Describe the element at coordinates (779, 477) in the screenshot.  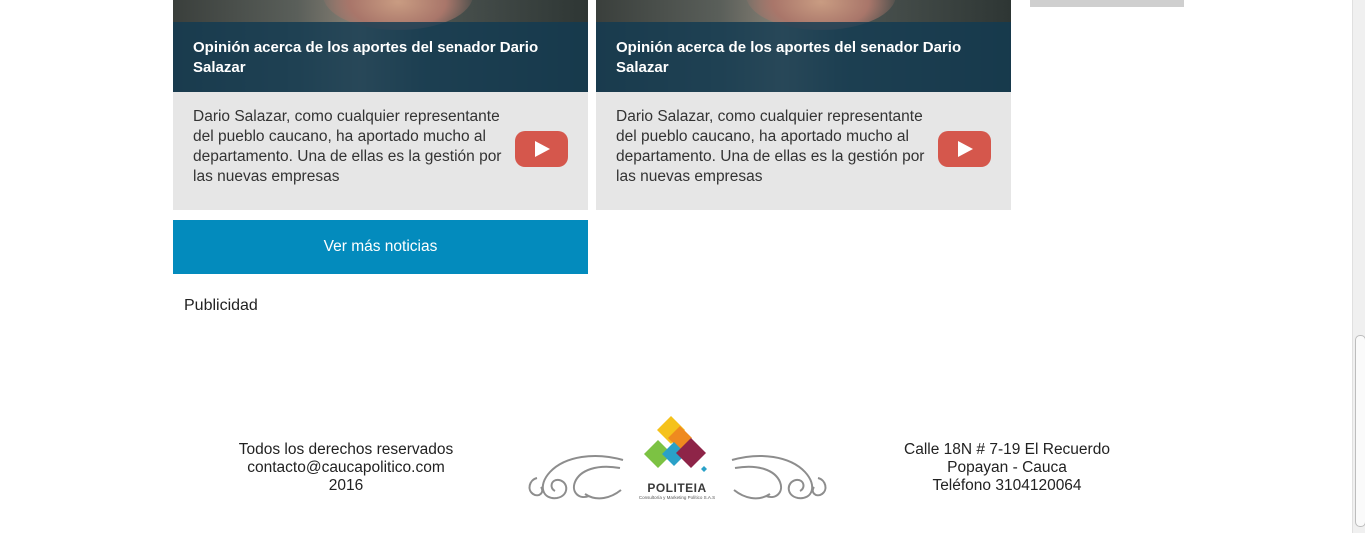
I see `ornament-swirl-right` at that location.